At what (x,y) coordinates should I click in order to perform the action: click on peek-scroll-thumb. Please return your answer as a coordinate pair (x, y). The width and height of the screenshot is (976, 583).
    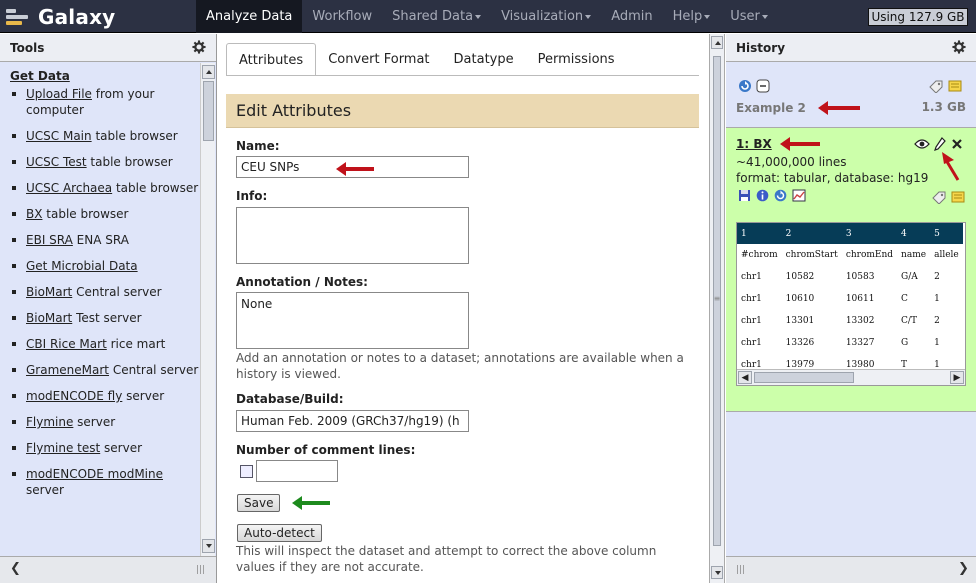
    Looking at the image, I should click on (804, 377).